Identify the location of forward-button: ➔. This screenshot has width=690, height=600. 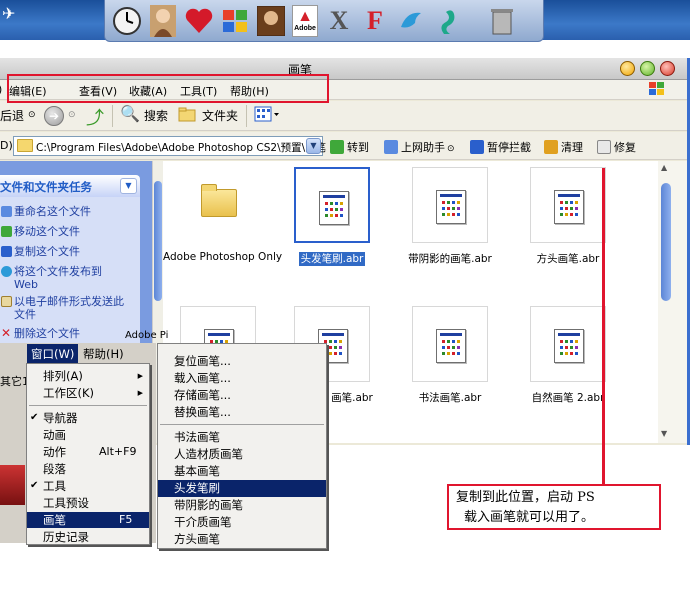
(54, 116).